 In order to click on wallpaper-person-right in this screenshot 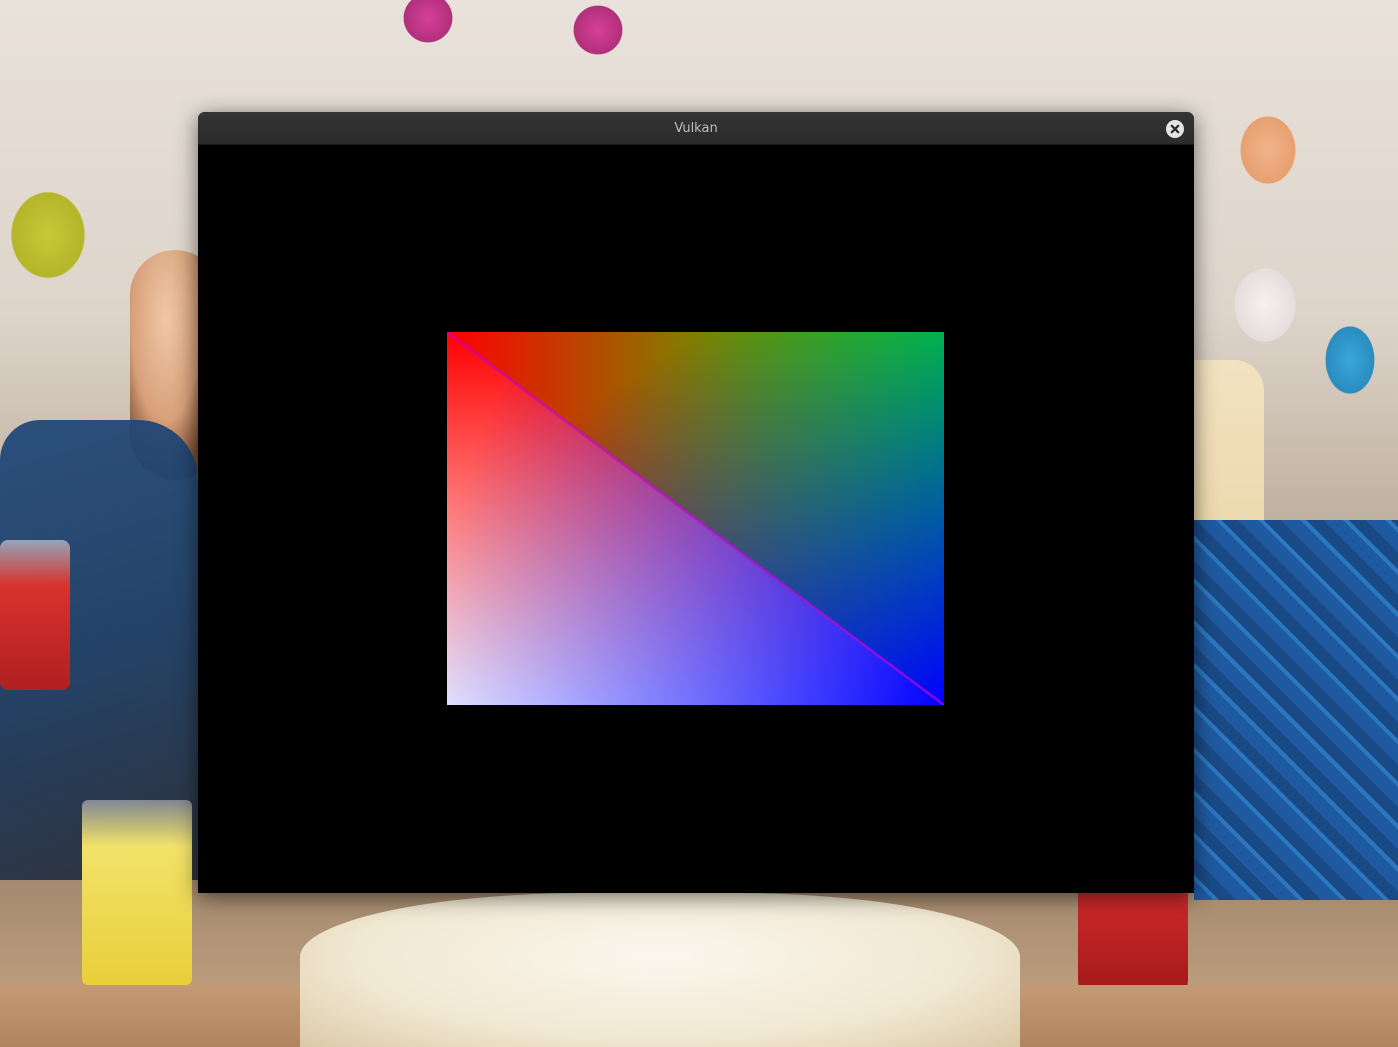, I will do `click(1296, 710)`.